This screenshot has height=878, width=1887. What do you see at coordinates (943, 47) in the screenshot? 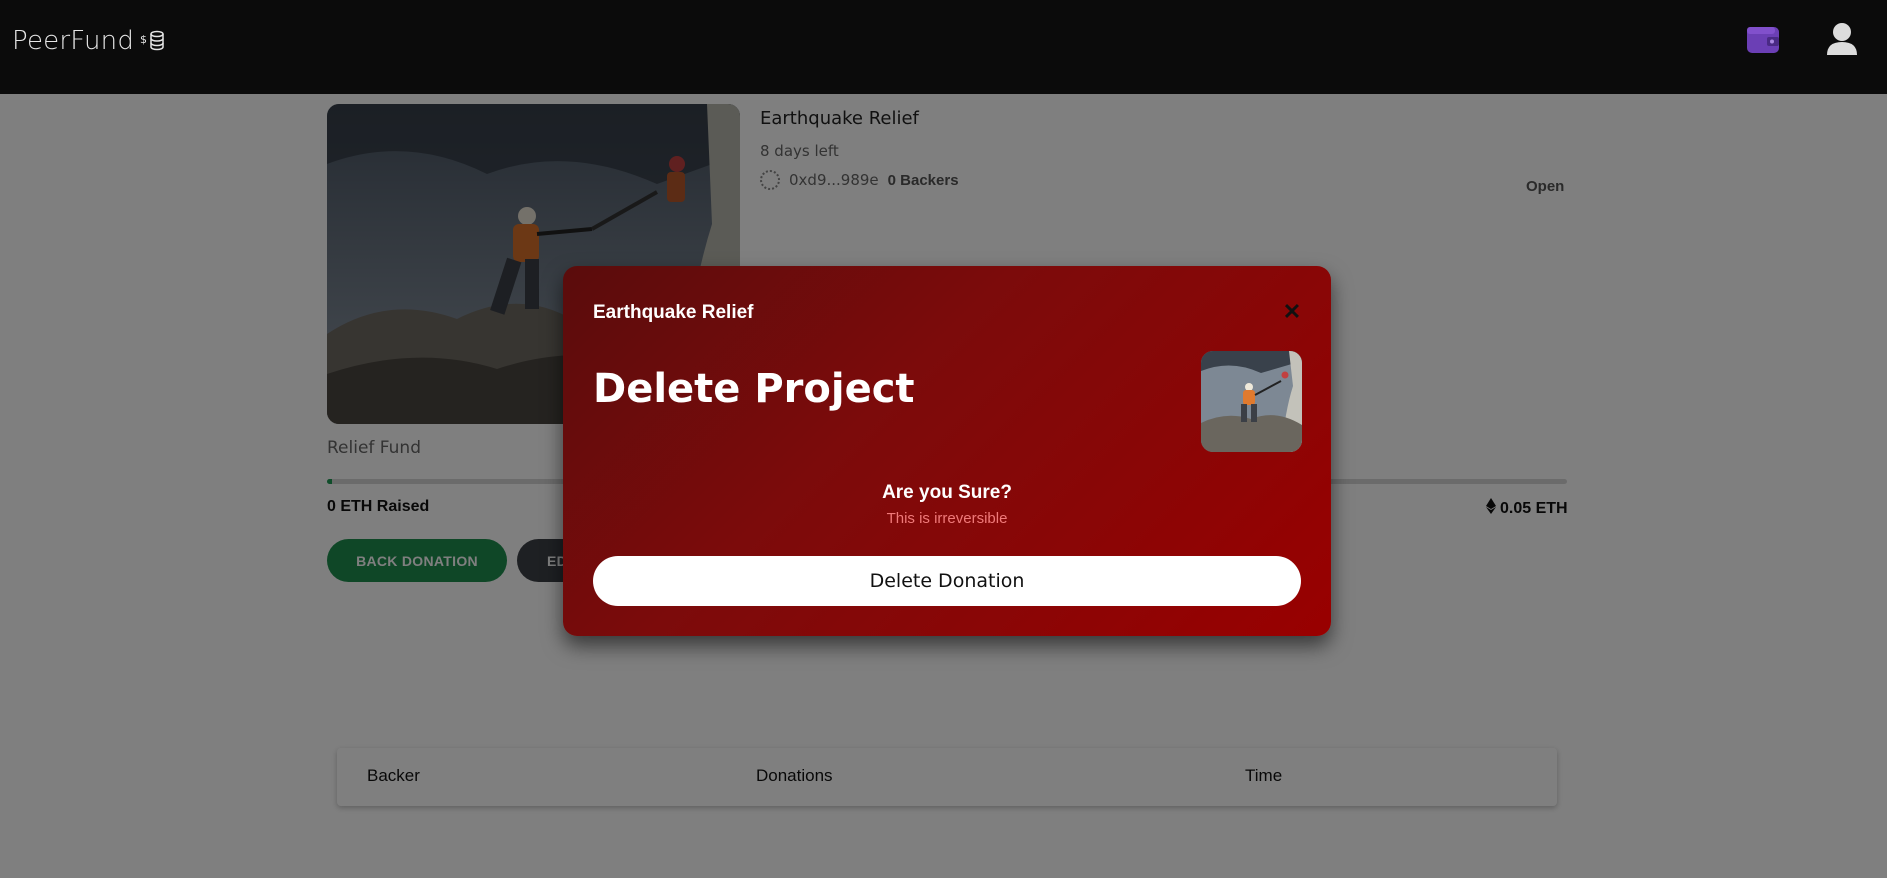
I see `navbar: PeerFund $` at bounding box center [943, 47].